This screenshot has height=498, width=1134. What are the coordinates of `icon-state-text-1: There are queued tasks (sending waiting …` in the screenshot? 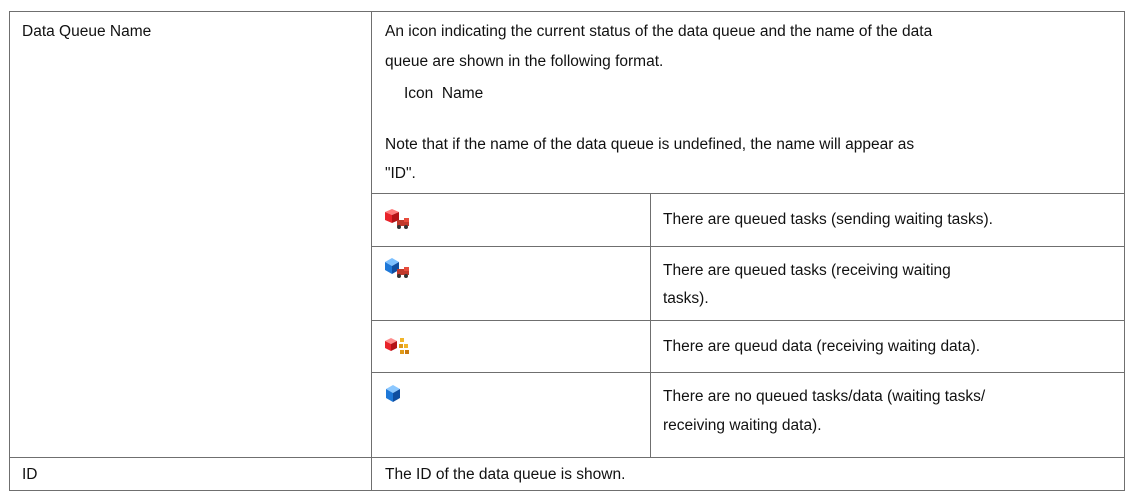 It's located at (828, 219).